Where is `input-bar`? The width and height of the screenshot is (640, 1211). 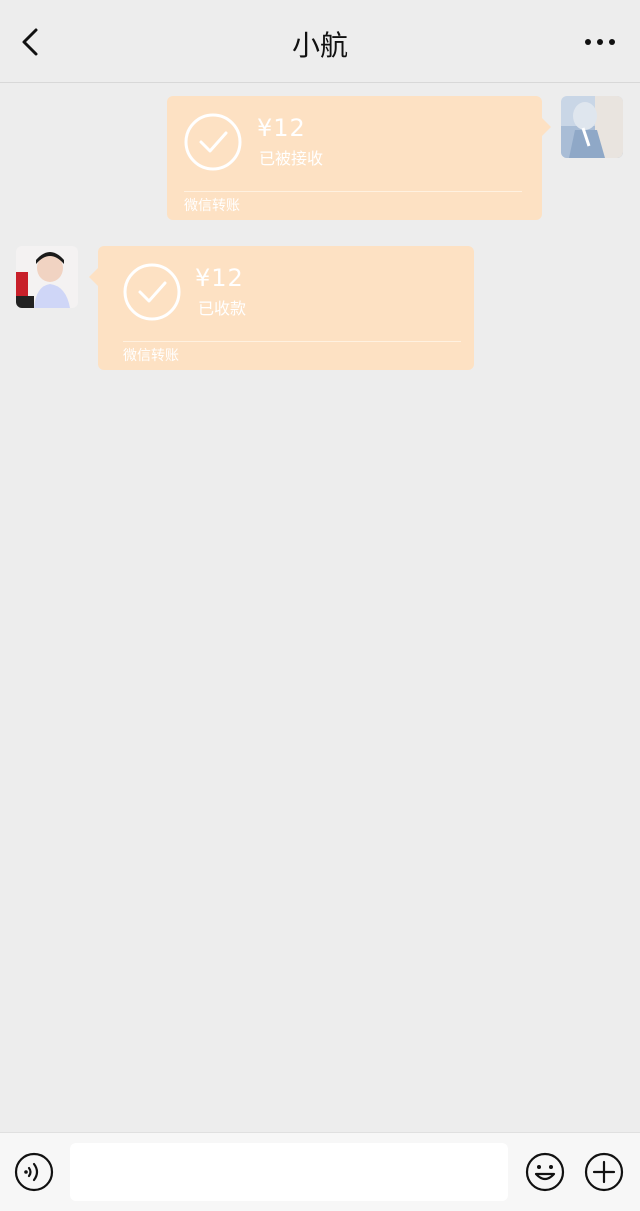
input-bar is located at coordinates (320, 1171).